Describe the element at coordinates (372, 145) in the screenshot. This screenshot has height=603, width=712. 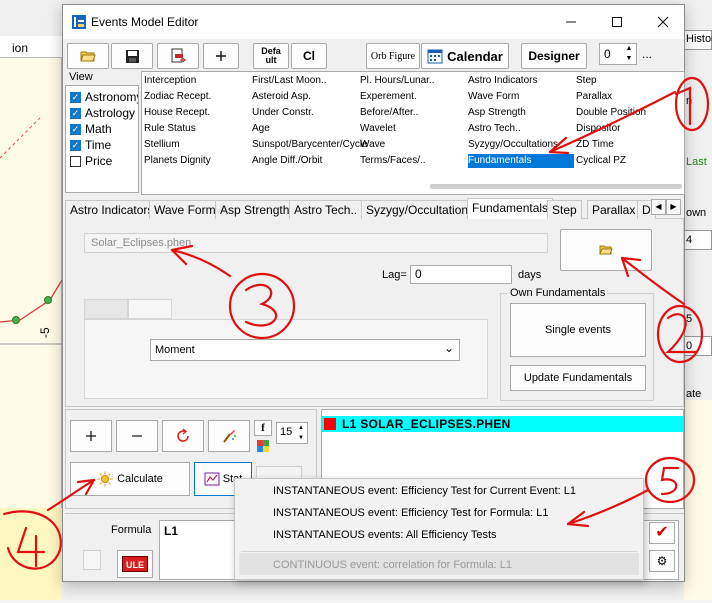
I see `grid-item: Wave` at that location.